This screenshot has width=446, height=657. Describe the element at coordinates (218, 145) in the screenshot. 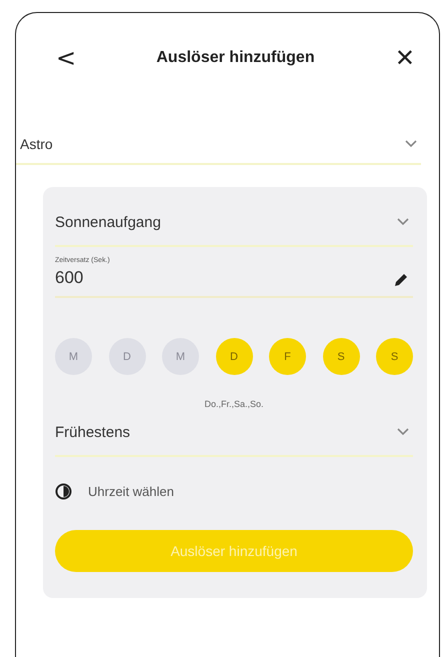

I see `type-dropdown: Astro` at that location.